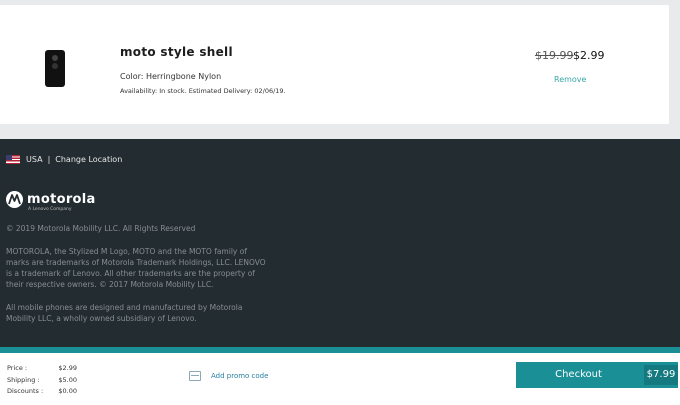  I want to click on country-selector: USA | Change Location, so click(64, 159).